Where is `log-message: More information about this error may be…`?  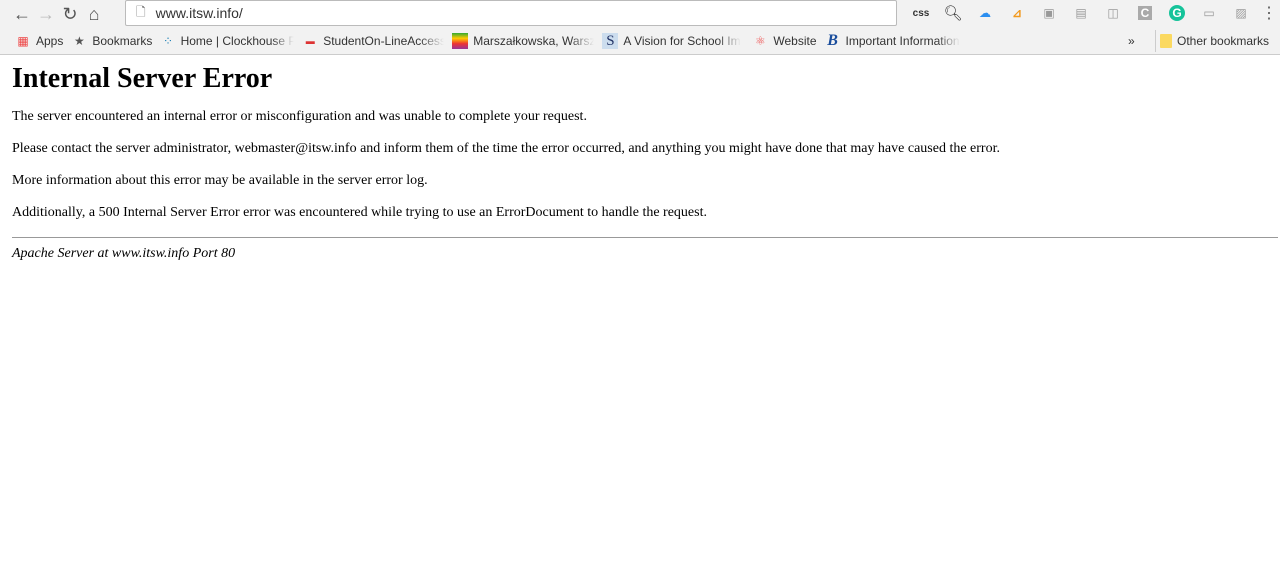 log-message: More information about this error may be… is located at coordinates (220, 180).